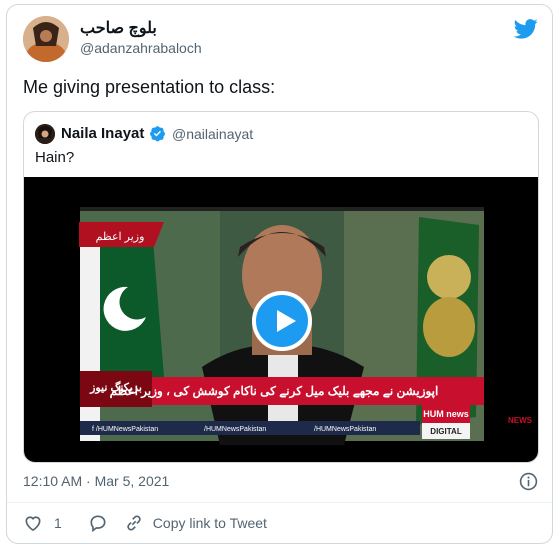 Image resolution: width=559 pixels, height=548 pixels. What do you see at coordinates (157, 134) in the screenshot?
I see `verified-badge-icon` at bounding box center [157, 134].